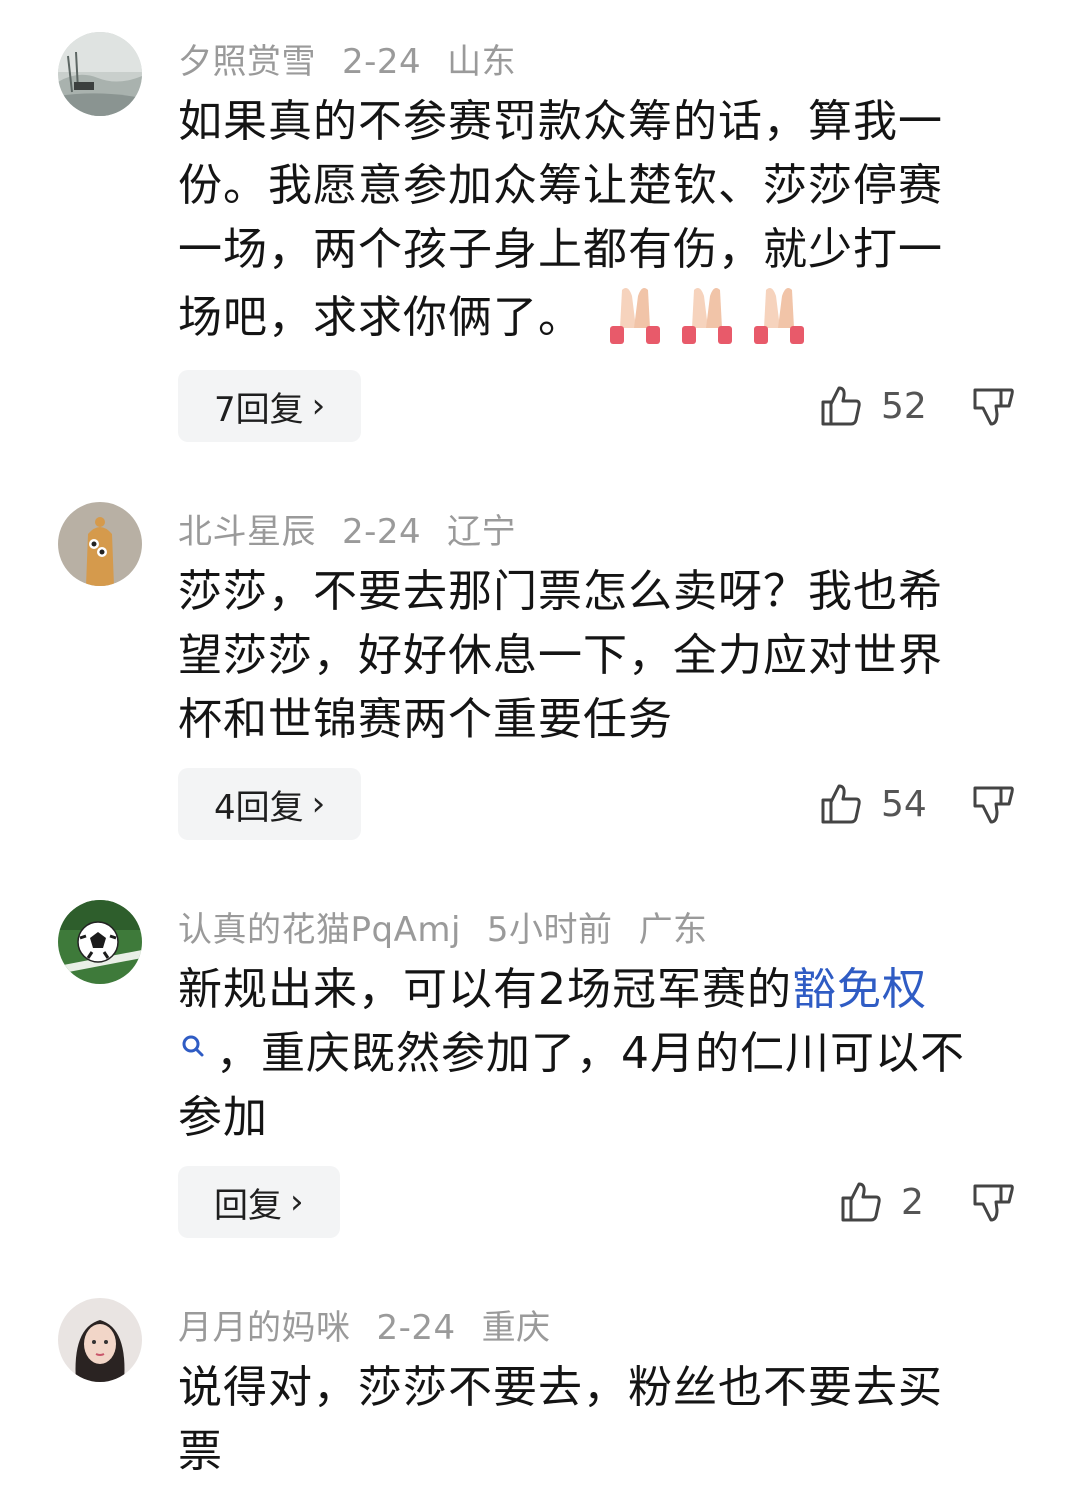 The image size is (1075, 1498). I want to click on comment-location: 山东, so click(482, 62).